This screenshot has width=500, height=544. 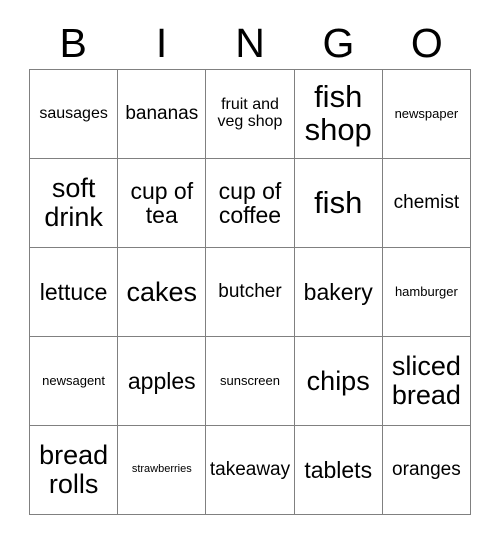 I want to click on bingo-cell: sunscreen, so click(x=250, y=381).